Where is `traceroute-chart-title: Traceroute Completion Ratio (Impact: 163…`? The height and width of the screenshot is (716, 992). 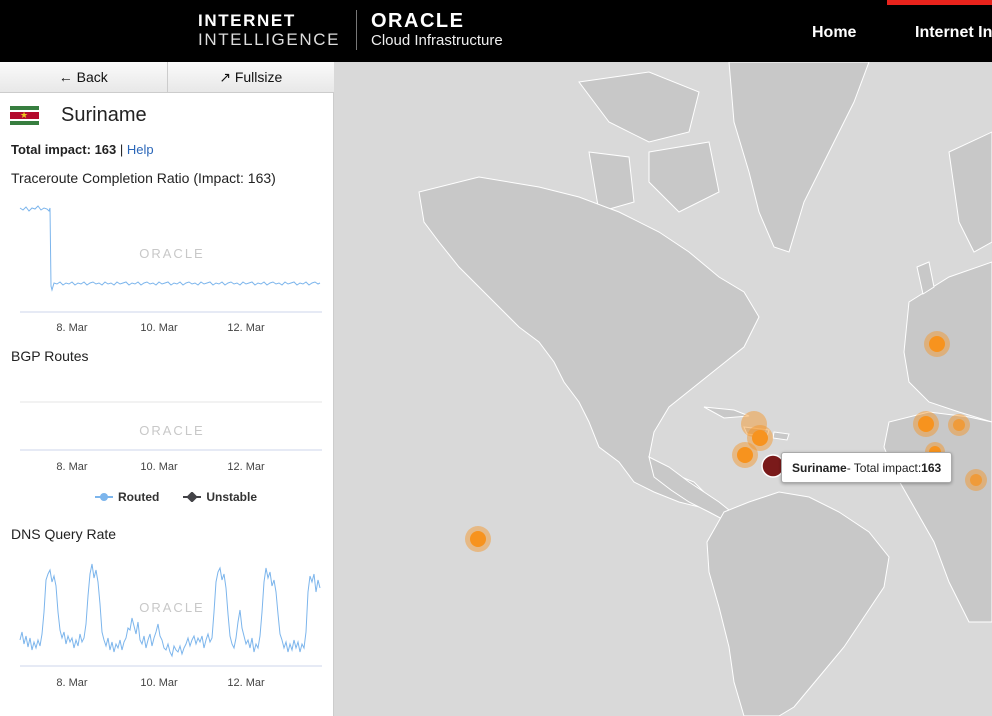 traceroute-chart-title: Traceroute Completion Ratio (Impact: 163… is located at coordinates (143, 178).